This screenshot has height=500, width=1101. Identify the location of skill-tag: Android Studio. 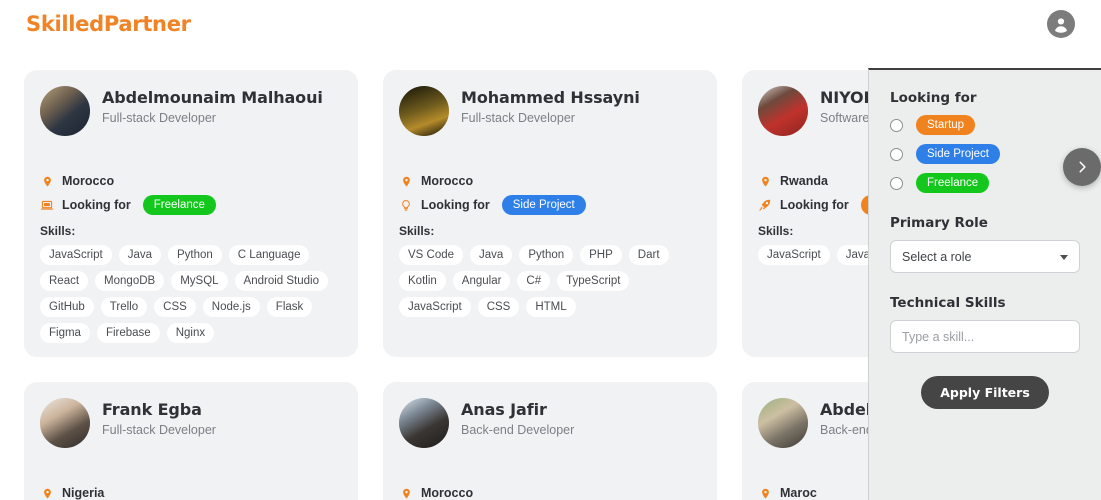
(281, 281).